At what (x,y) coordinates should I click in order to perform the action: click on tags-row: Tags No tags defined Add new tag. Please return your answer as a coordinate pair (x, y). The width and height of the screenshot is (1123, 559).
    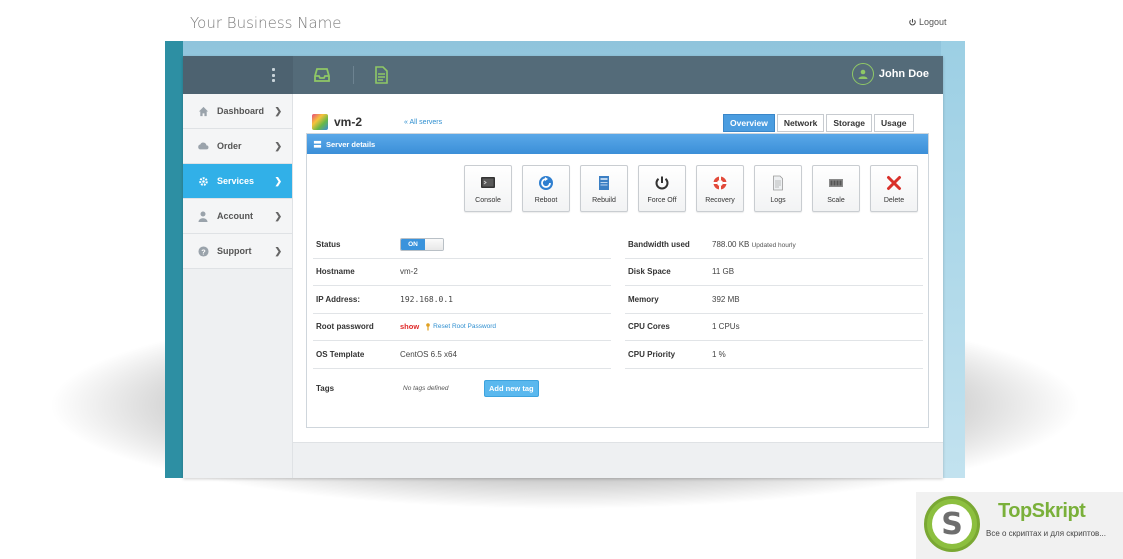
    Looking at the image, I should click on (427, 388).